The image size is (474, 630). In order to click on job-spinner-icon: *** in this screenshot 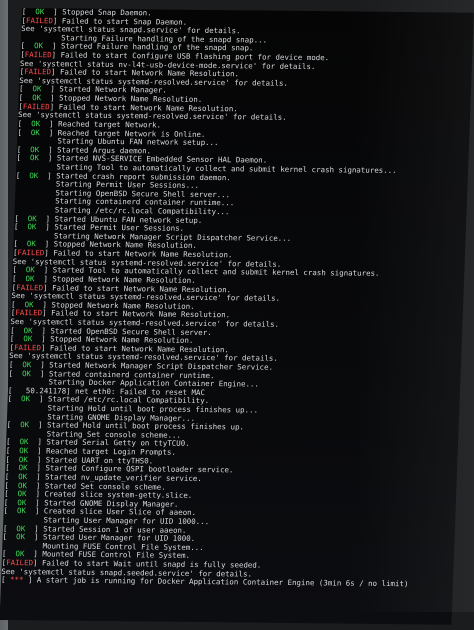, I will do `click(17, 580)`.